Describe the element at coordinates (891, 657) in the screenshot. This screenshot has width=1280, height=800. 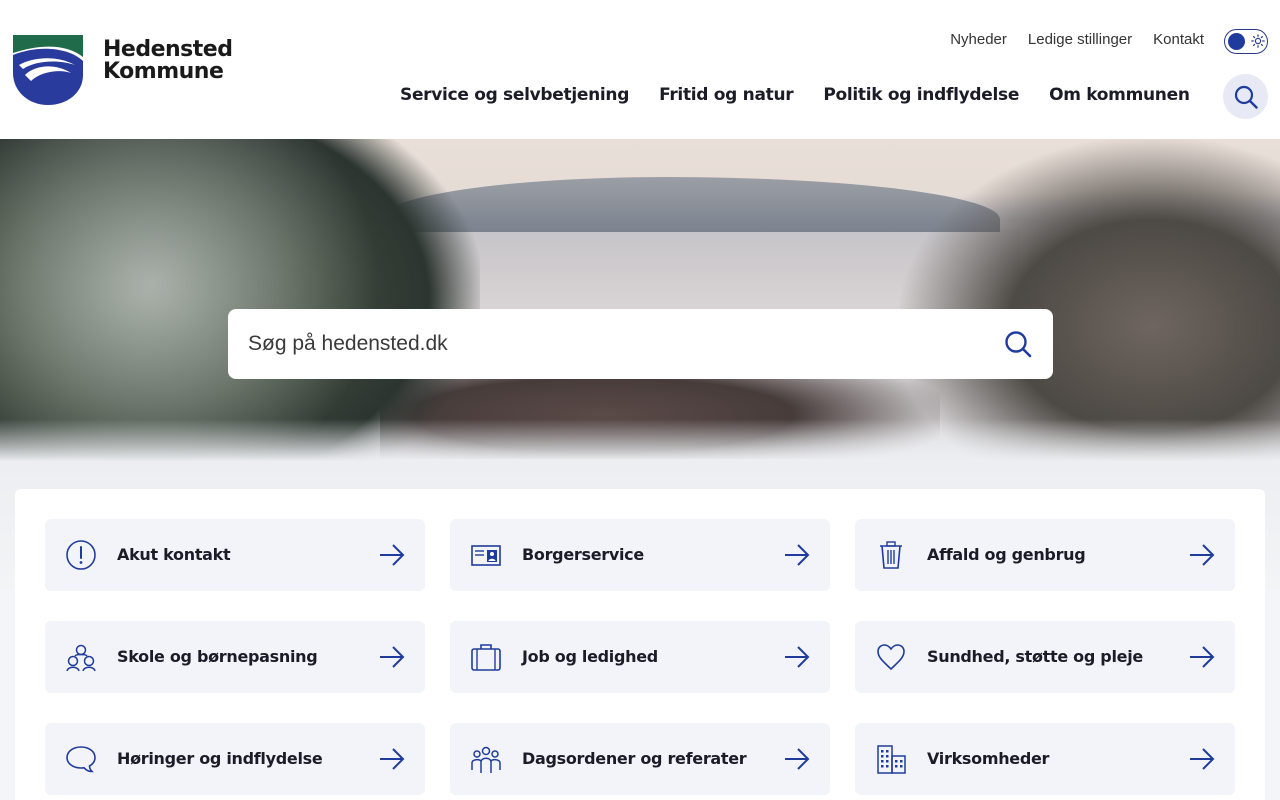
I see `heart-icon` at that location.